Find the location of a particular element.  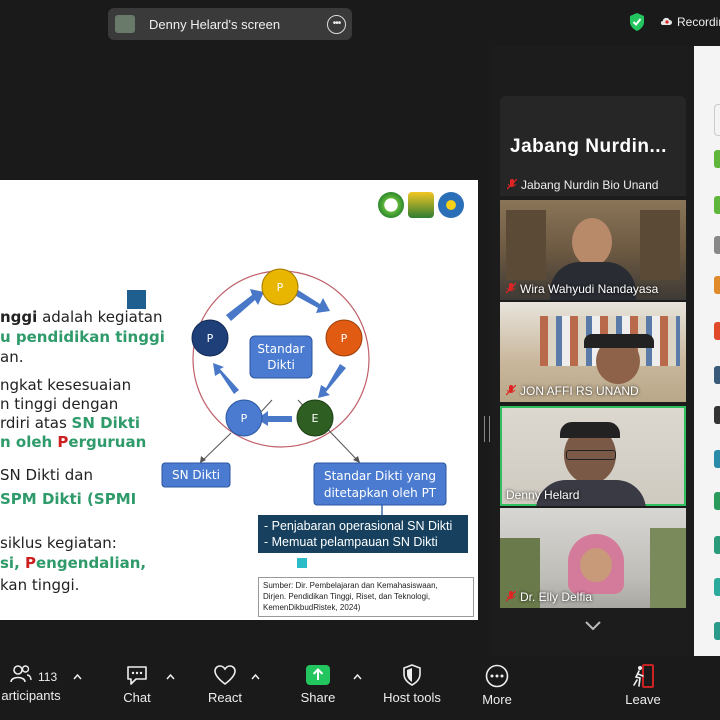

screen-share-label: Denny Helard's screen is located at coordinates (215, 24).